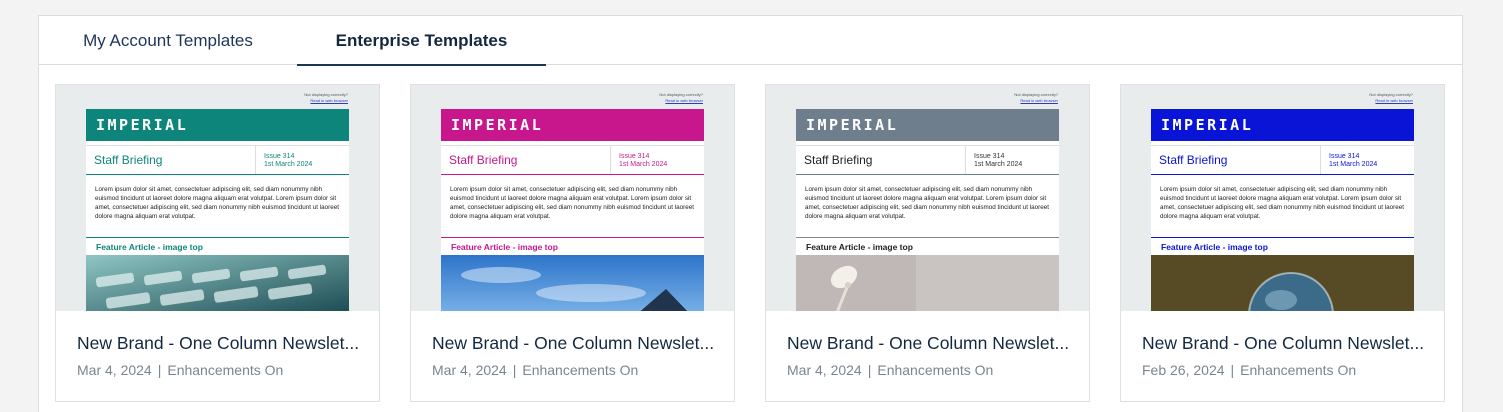 This screenshot has width=1503, height=412. Describe the element at coordinates (421, 41) in the screenshot. I see `tab-enterprise-templates: Enterprise Templates` at that location.